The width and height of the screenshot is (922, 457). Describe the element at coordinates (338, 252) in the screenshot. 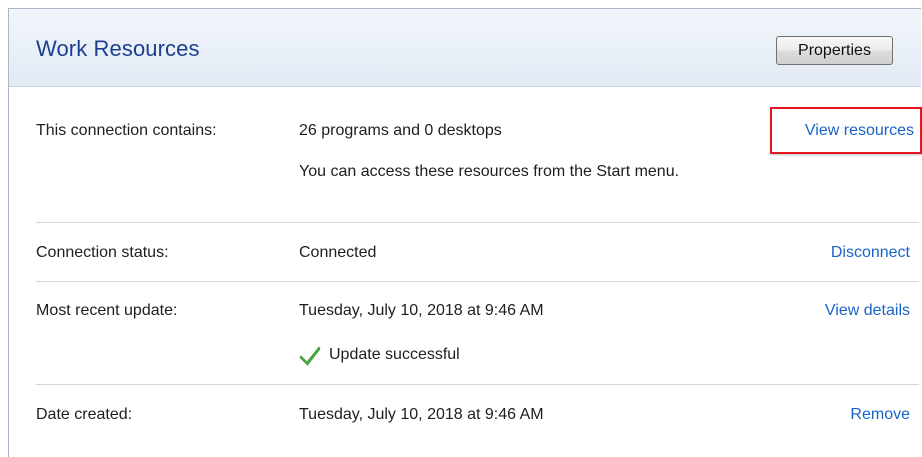

I see `connection-status-value: Connected` at that location.